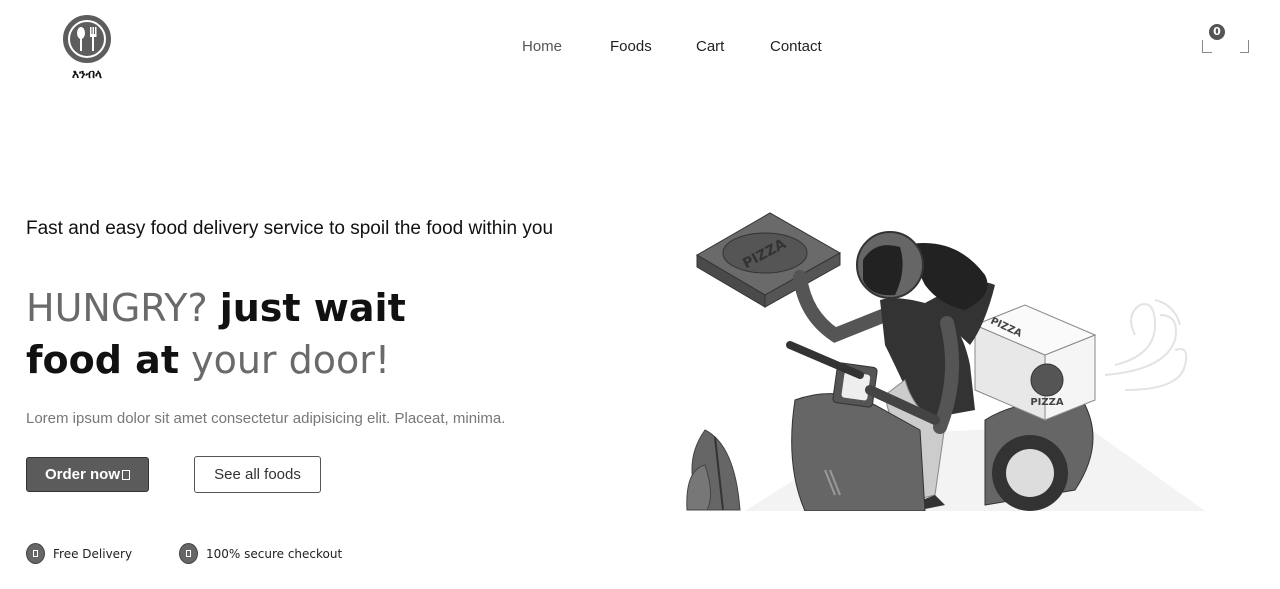  I want to click on headline-text-2: food at, so click(102, 360).